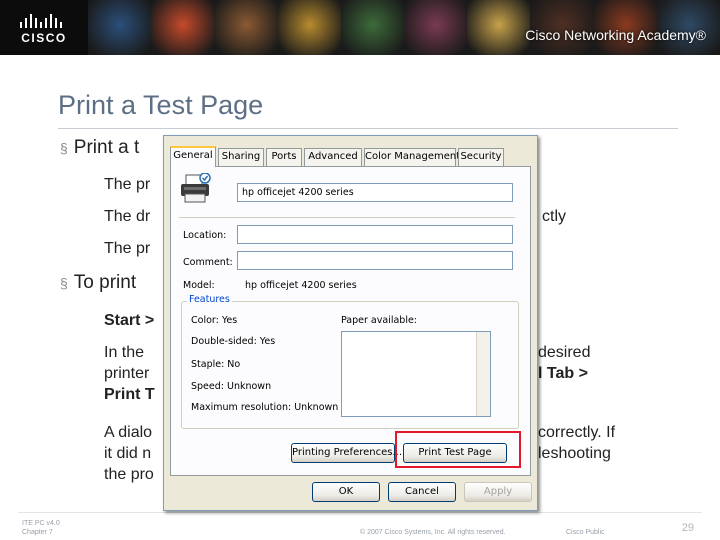 The width and height of the screenshot is (720, 540). What do you see at coordinates (301, 285) in the screenshot?
I see `model-value: hp officejet 4200 series` at bounding box center [301, 285].